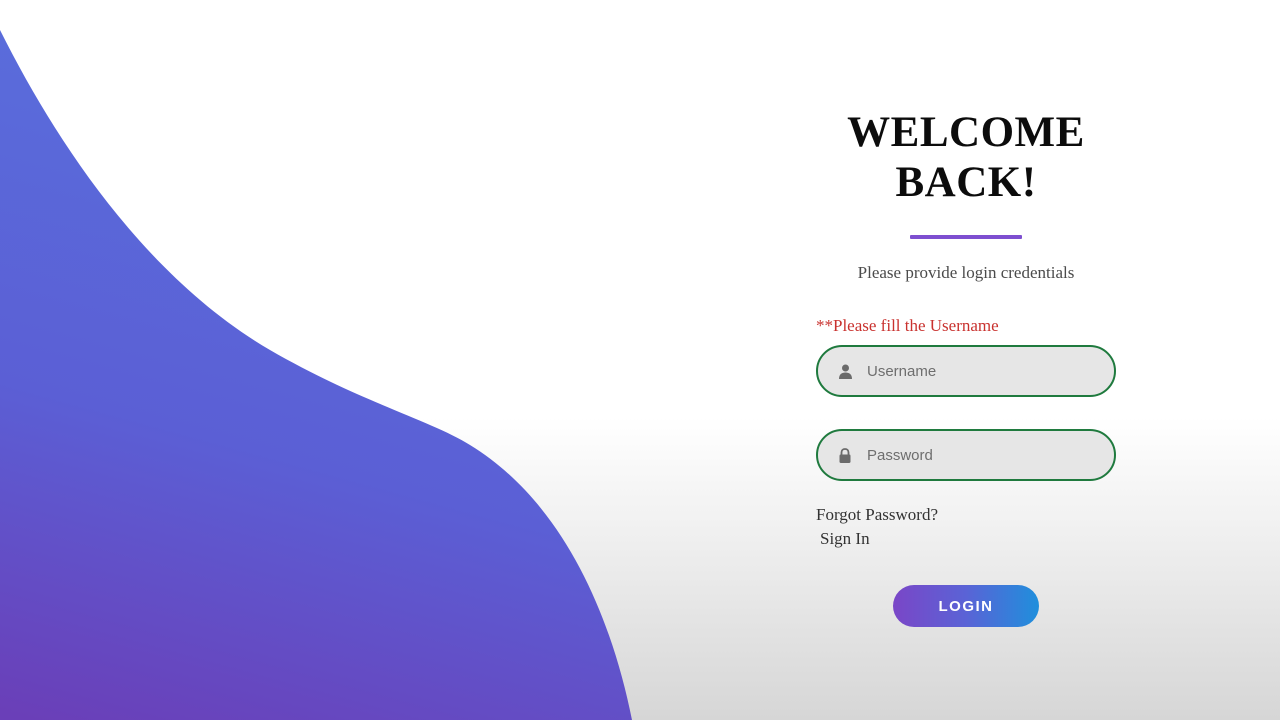 The height and width of the screenshot is (720, 1280). What do you see at coordinates (845, 371) in the screenshot?
I see `user-icon` at bounding box center [845, 371].